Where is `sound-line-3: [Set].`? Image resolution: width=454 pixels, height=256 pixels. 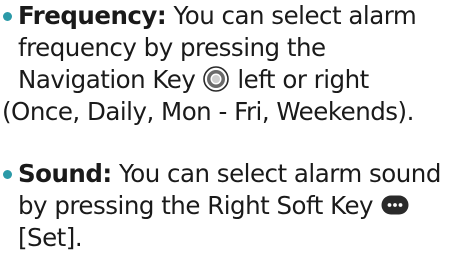 sound-line-3: [Set]. is located at coordinates (227, 238).